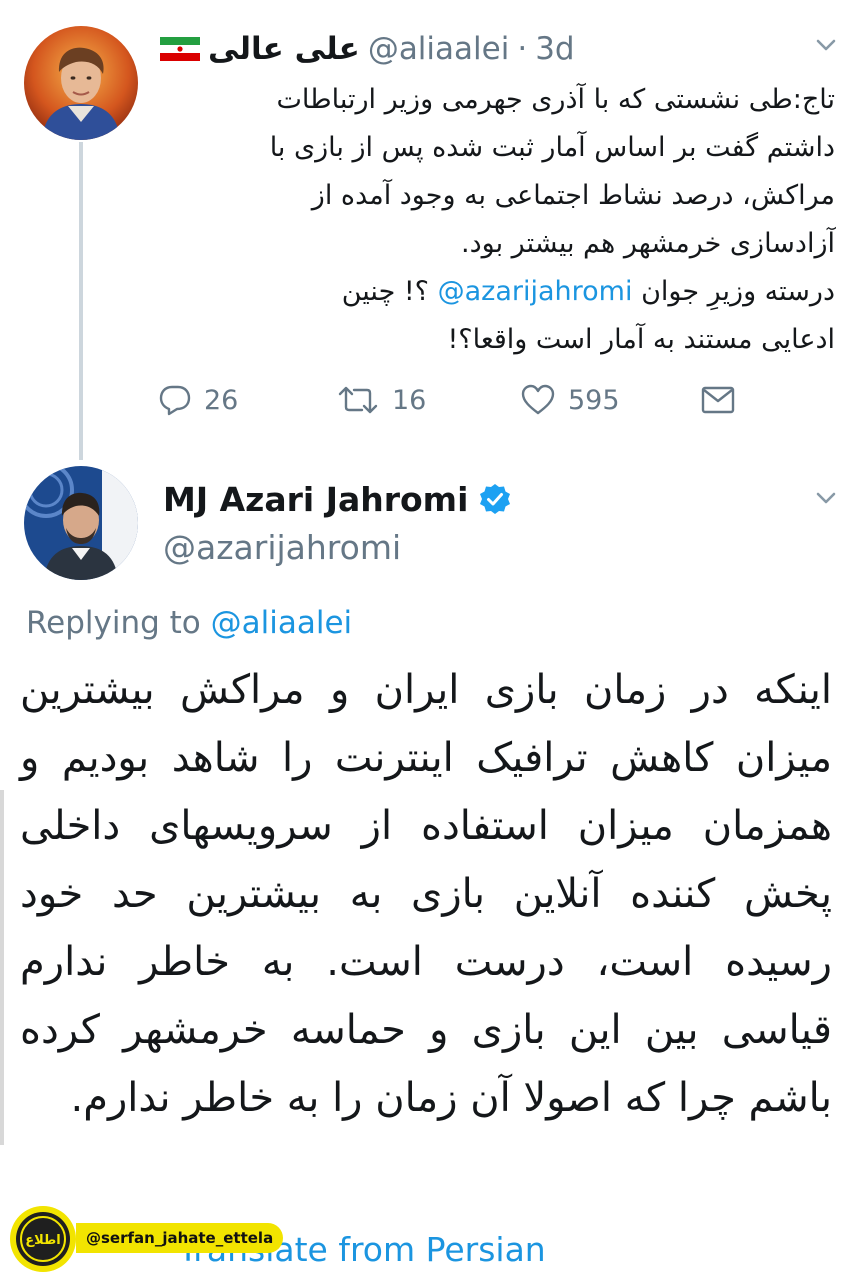 Image resolution: width=861 pixels, height=1280 pixels. Describe the element at coordinates (738, 291) in the screenshot. I see `tweet-text-fragment: درسته وزیرِ جوان` at that location.